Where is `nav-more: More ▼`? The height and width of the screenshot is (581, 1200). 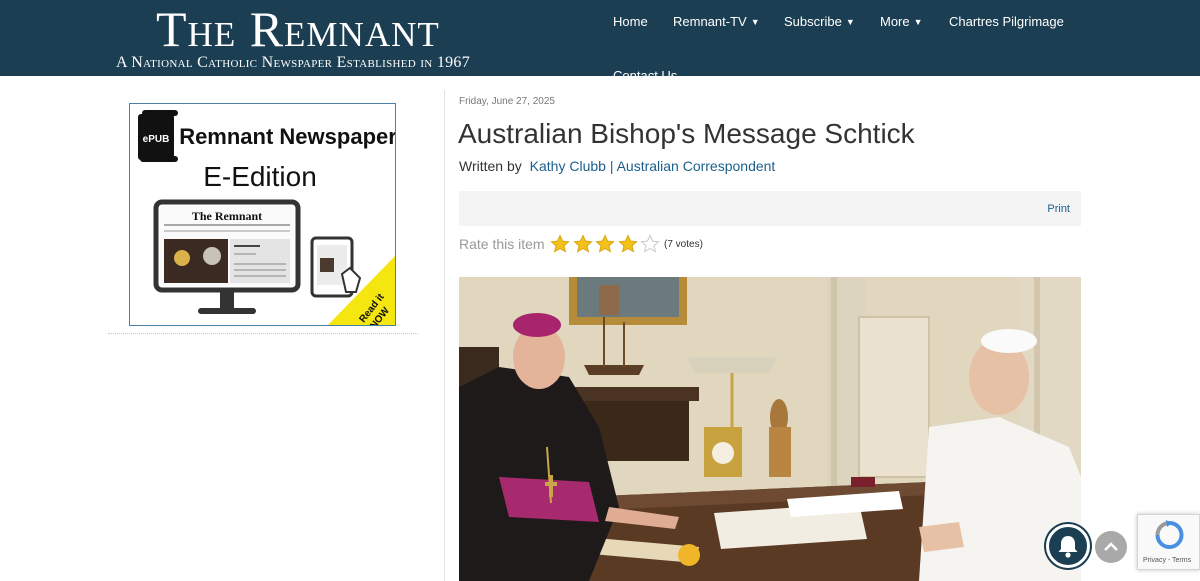 nav-more: More ▼ is located at coordinates (901, 22).